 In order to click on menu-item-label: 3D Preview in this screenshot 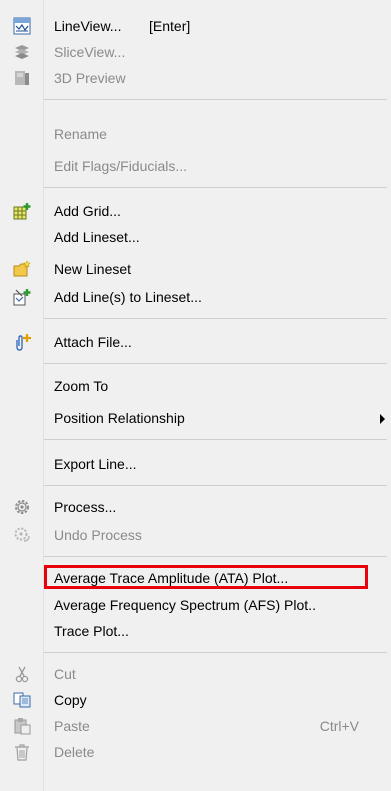, I will do `click(90, 78)`.